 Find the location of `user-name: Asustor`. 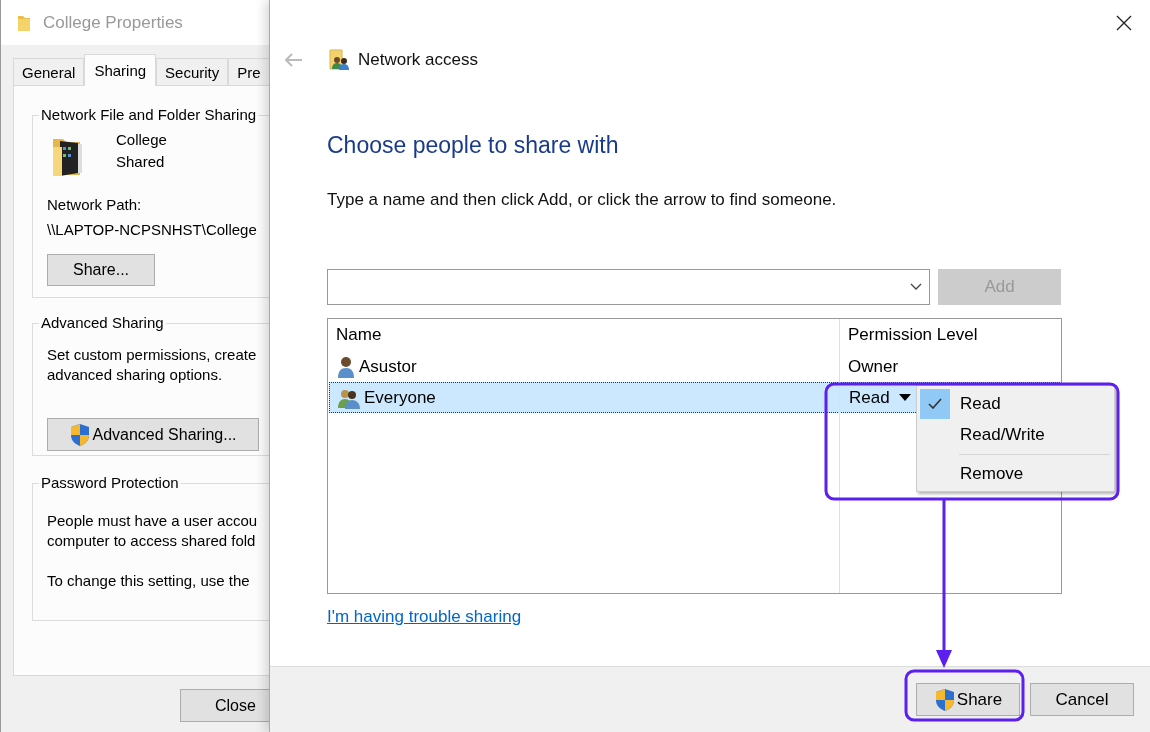

user-name: Asustor is located at coordinates (388, 366).